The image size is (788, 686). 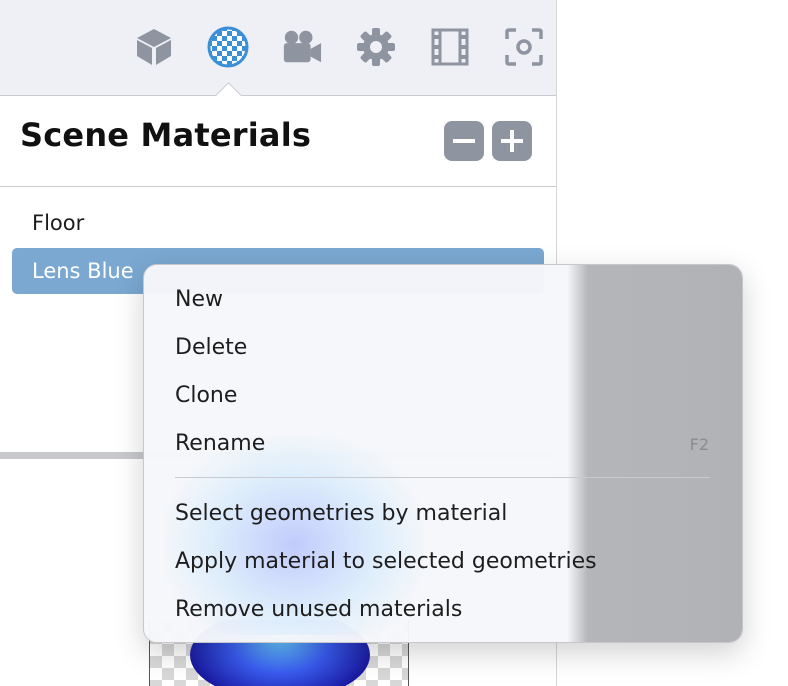 I want to click on minus-icon, so click(x=464, y=141).